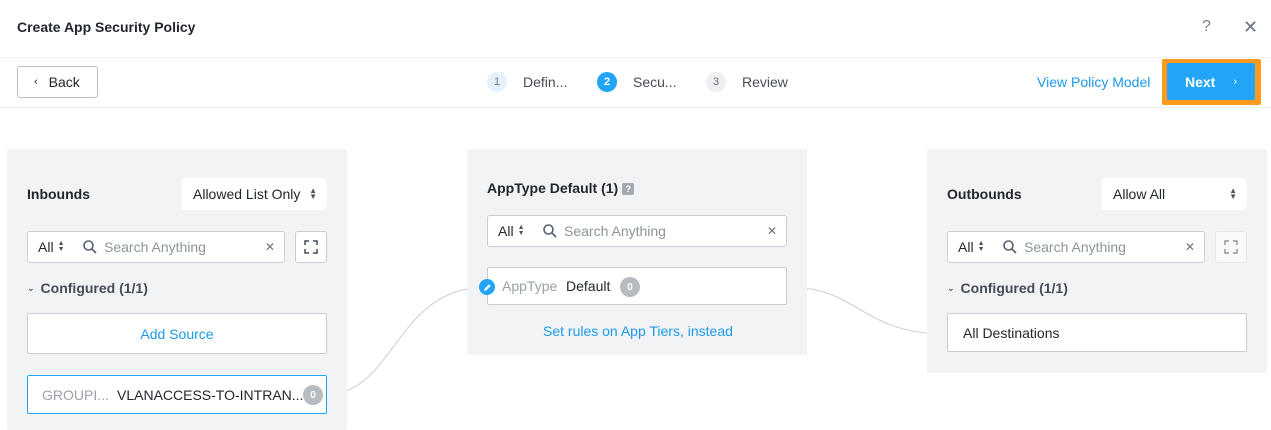  I want to click on item-value: All Destinations, so click(1011, 332).